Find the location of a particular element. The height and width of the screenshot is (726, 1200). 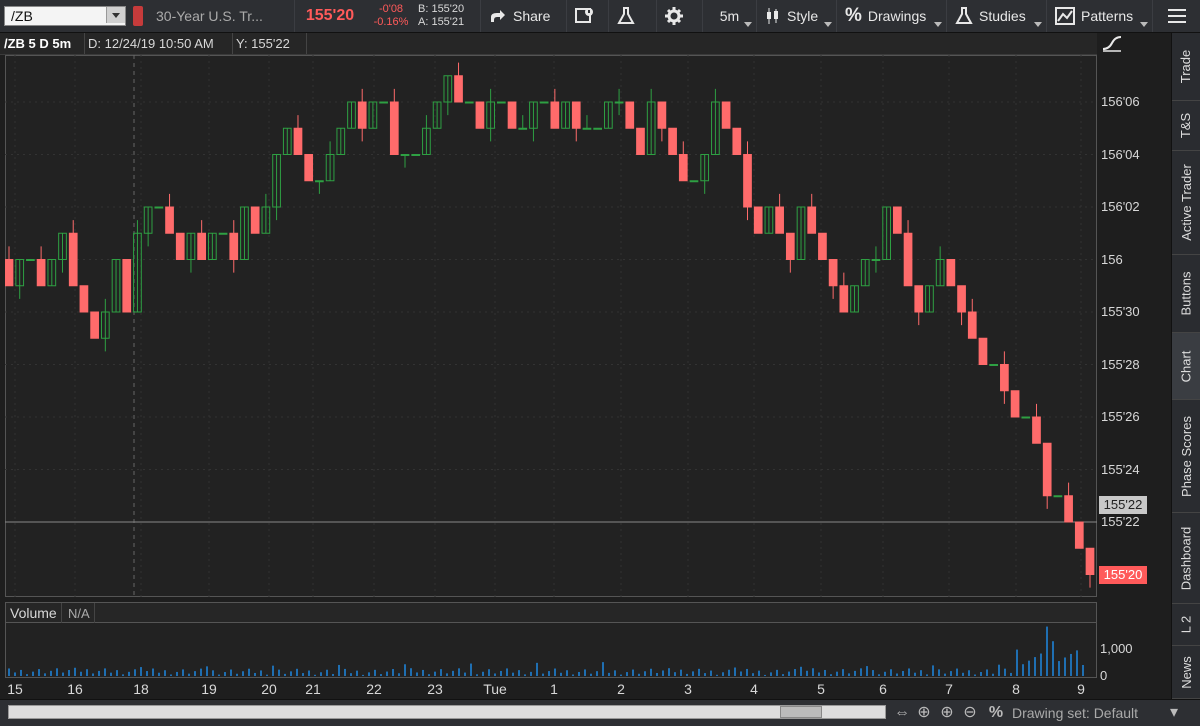

horizontal-scrollbar is located at coordinates (447, 712).